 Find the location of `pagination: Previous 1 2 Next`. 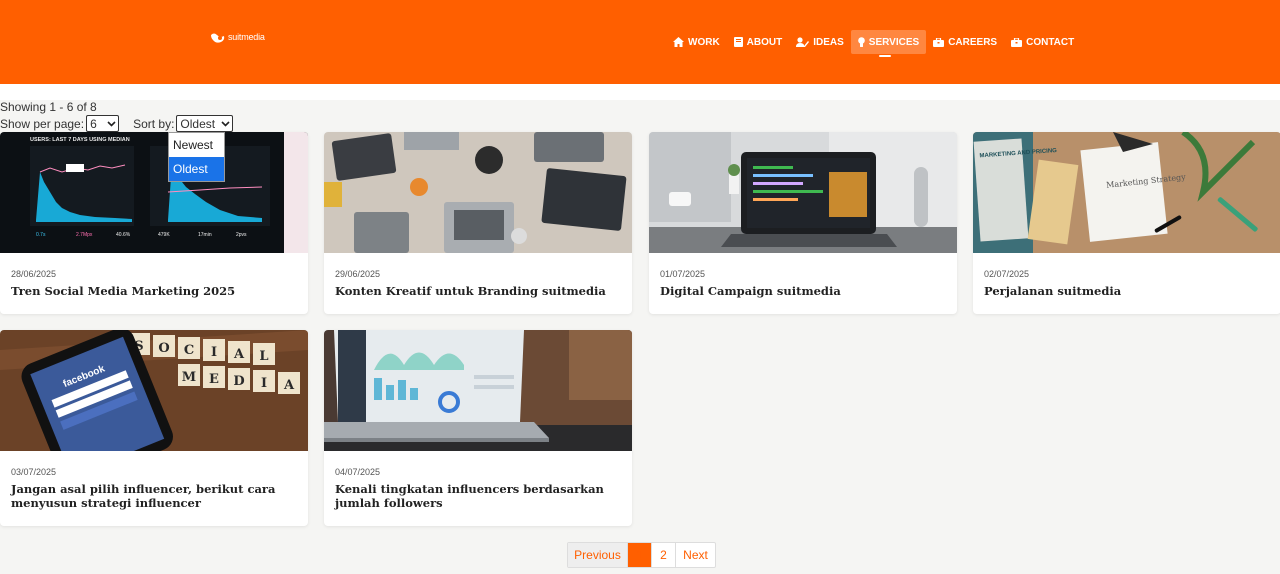

pagination: Previous 1 2 Next is located at coordinates (641, 555).